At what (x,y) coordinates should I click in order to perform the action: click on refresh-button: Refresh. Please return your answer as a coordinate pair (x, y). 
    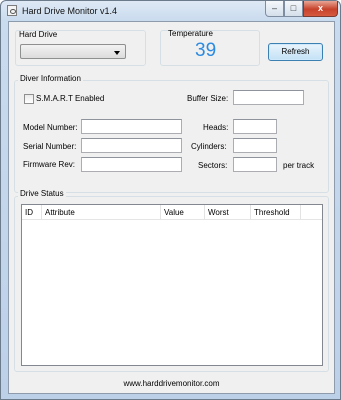
    Looking at the image, I should click on (295, 52).